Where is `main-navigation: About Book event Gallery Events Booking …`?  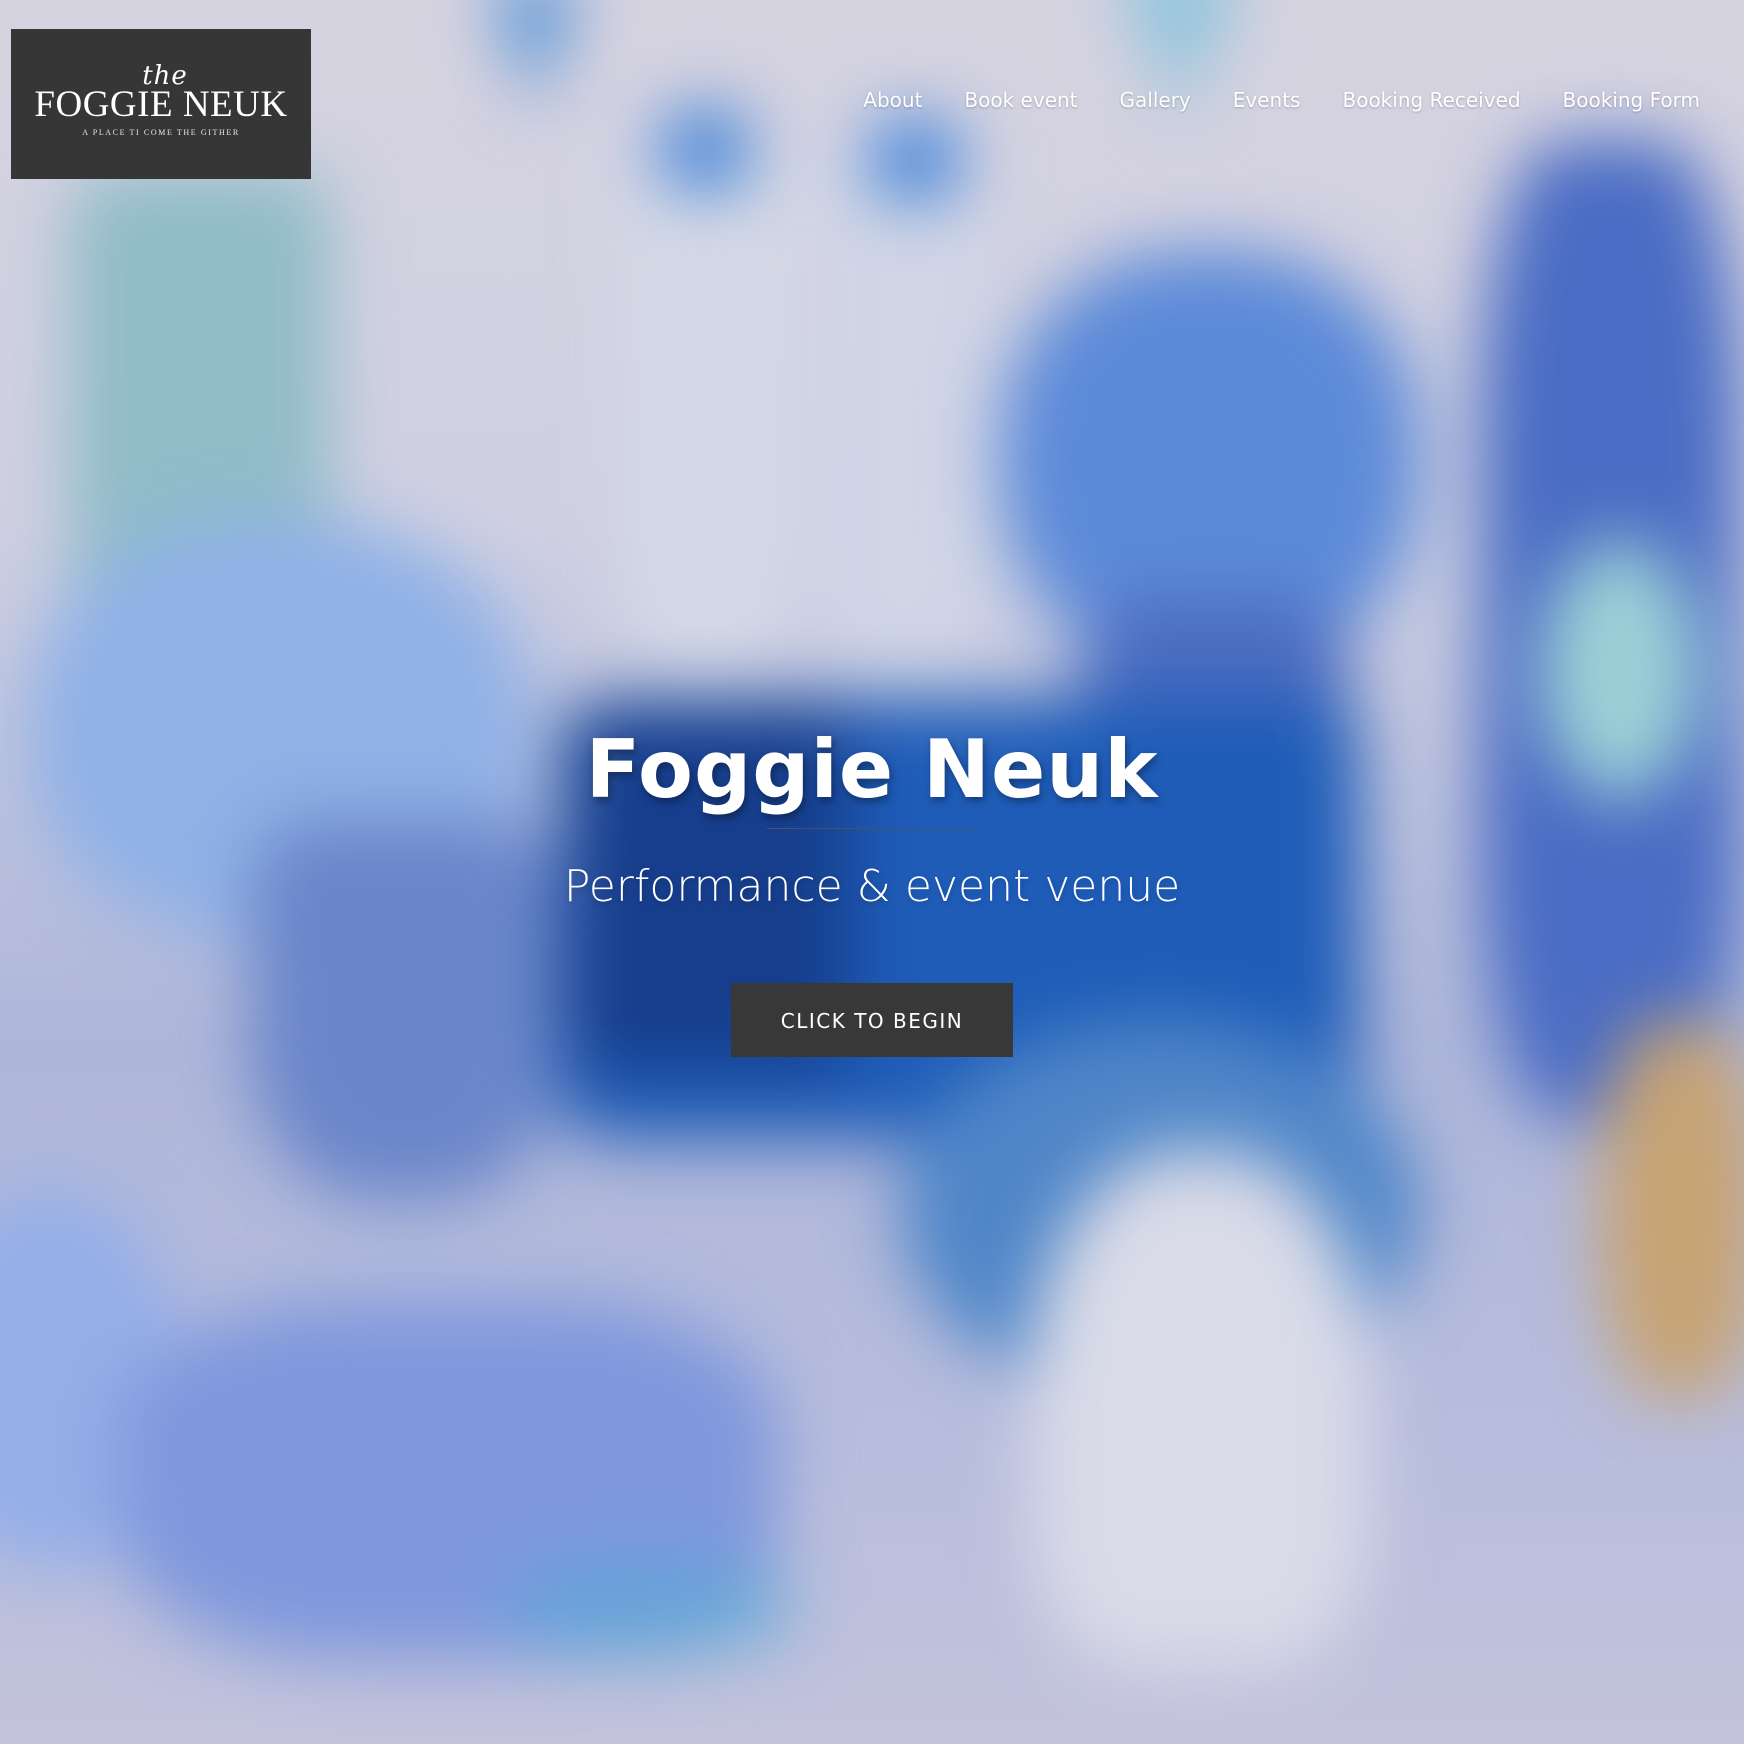
main-navigation: About Book event Gallery Events Booking … is located at coordinates (1281, 100).